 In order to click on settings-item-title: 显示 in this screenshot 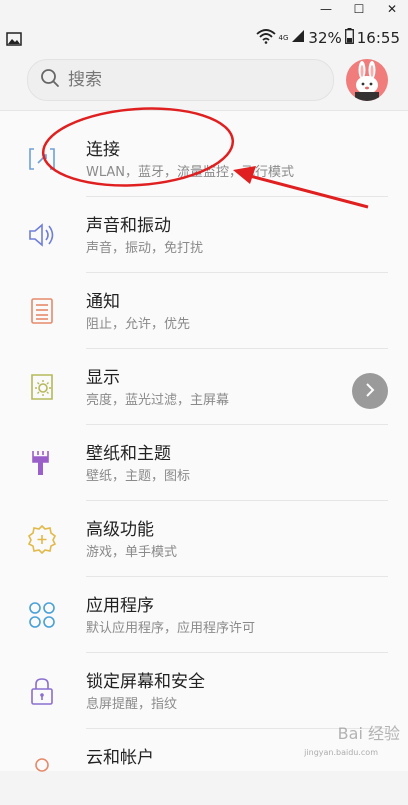, I will do `click(103, 378)`.